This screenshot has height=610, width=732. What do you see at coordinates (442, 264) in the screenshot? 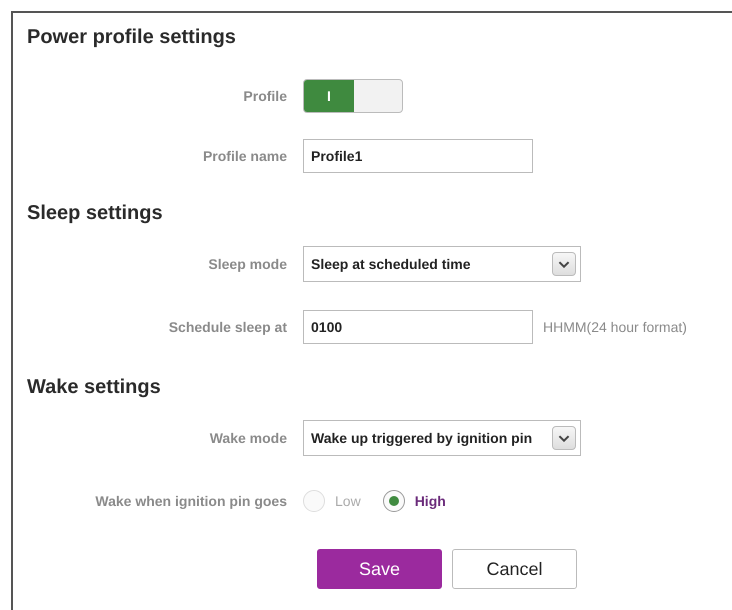
I see `dropdown: Sleep at scheduled time` at bounding box center [442, 264].